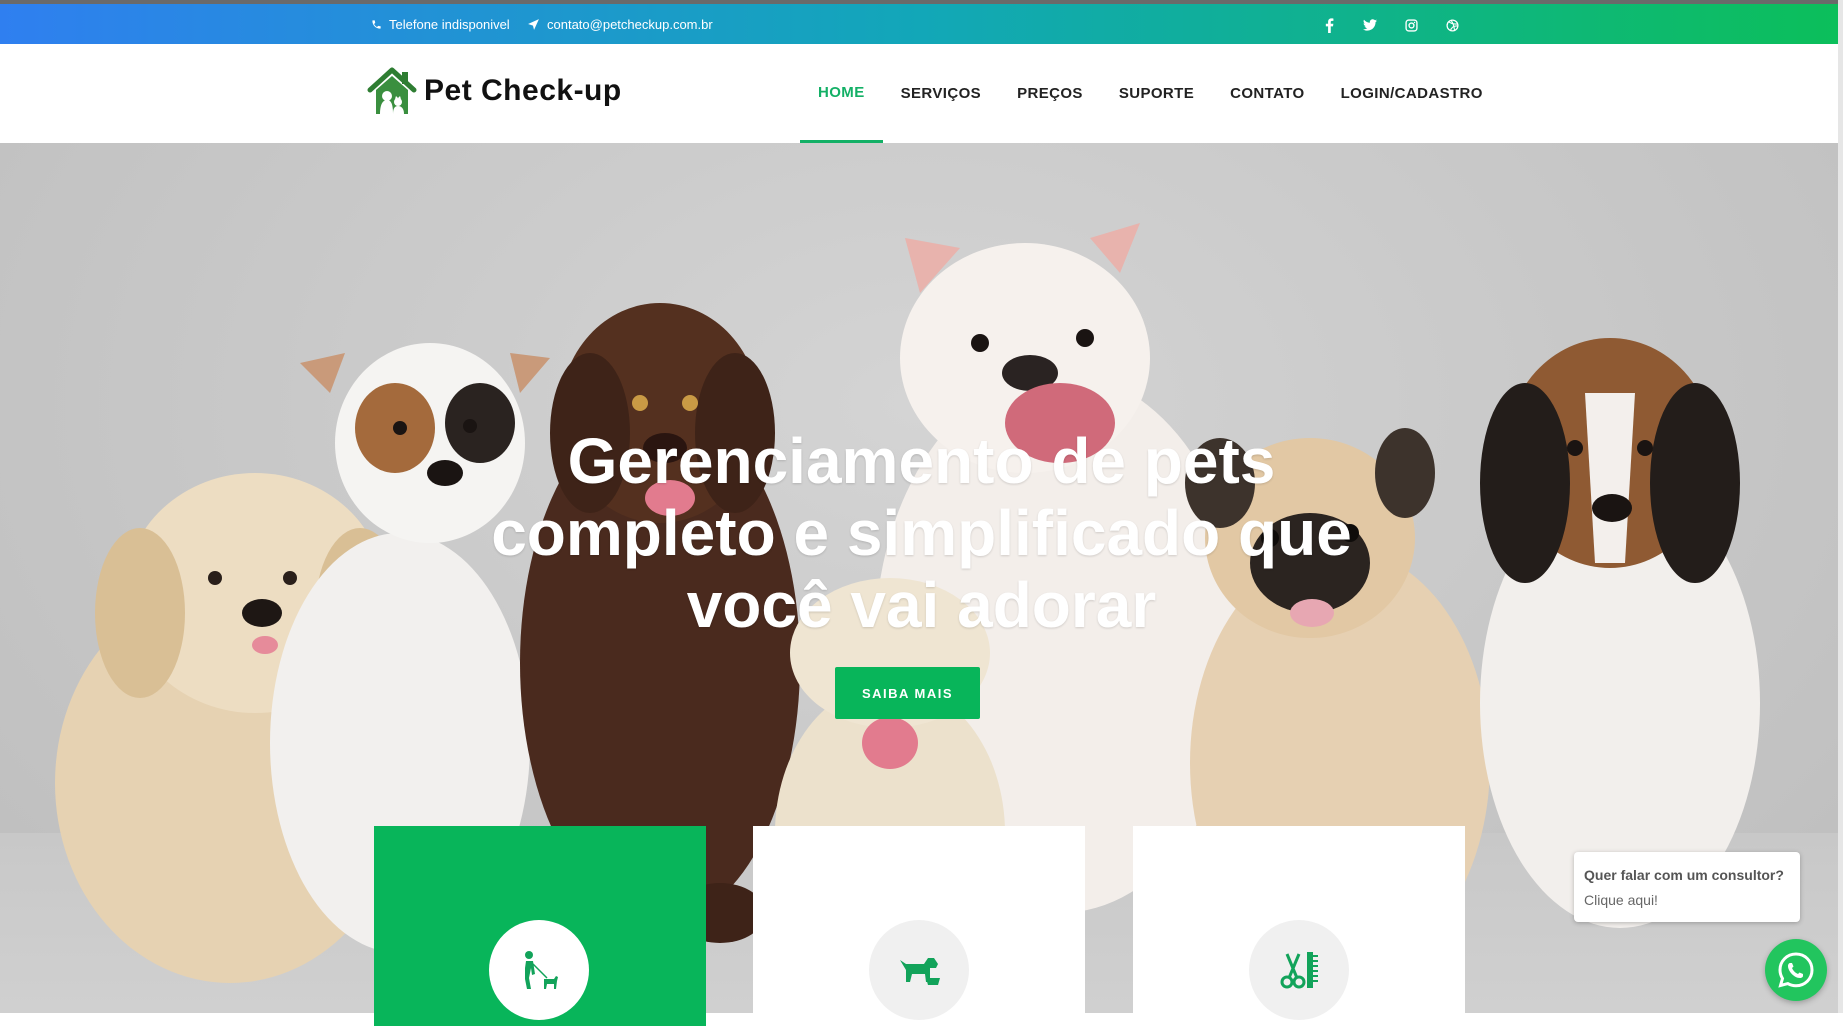 Image resolution: width=1843 pixels, height=1026 pixels. I want to click on page-scrollbar, so click(1840, 506).